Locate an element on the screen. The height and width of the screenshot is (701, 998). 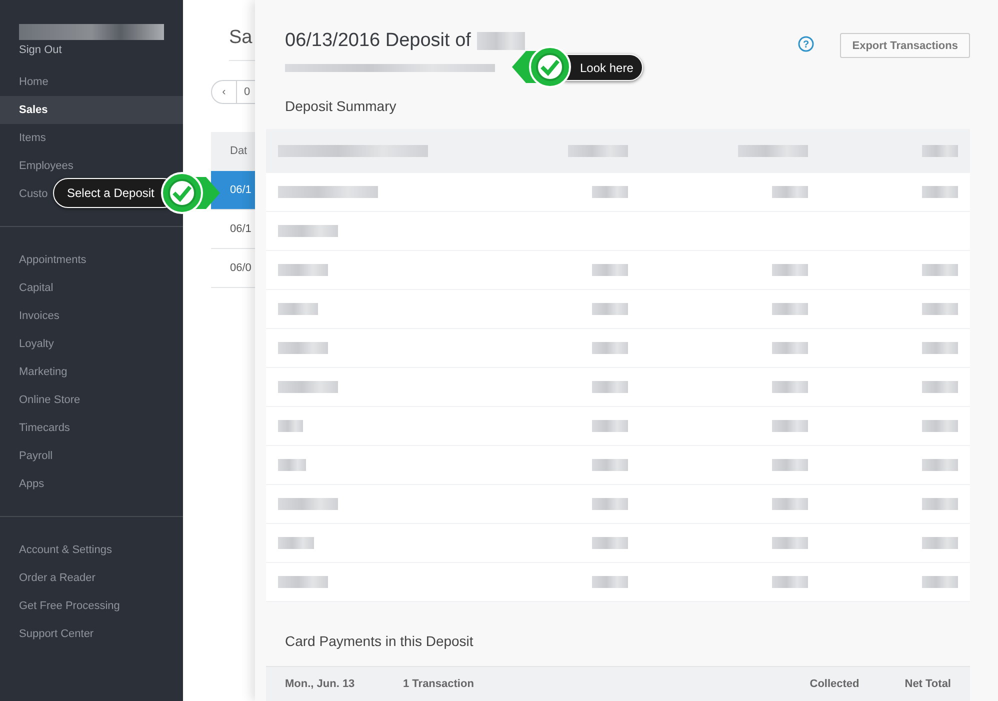
help-icon: ? is located at coordinates (806, 44).